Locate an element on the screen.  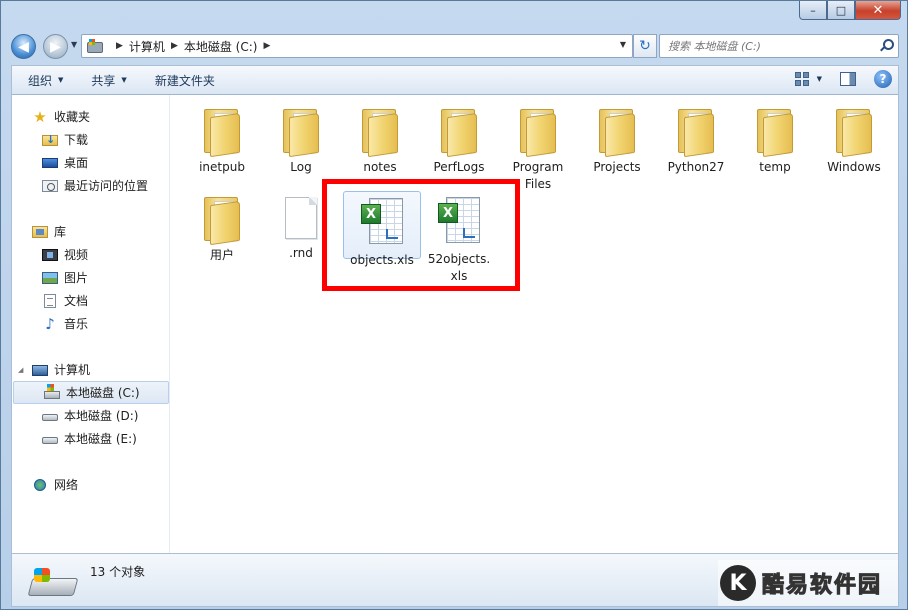
sidebar-item-label: 收藏夹 is located at coordinates (72, 117).